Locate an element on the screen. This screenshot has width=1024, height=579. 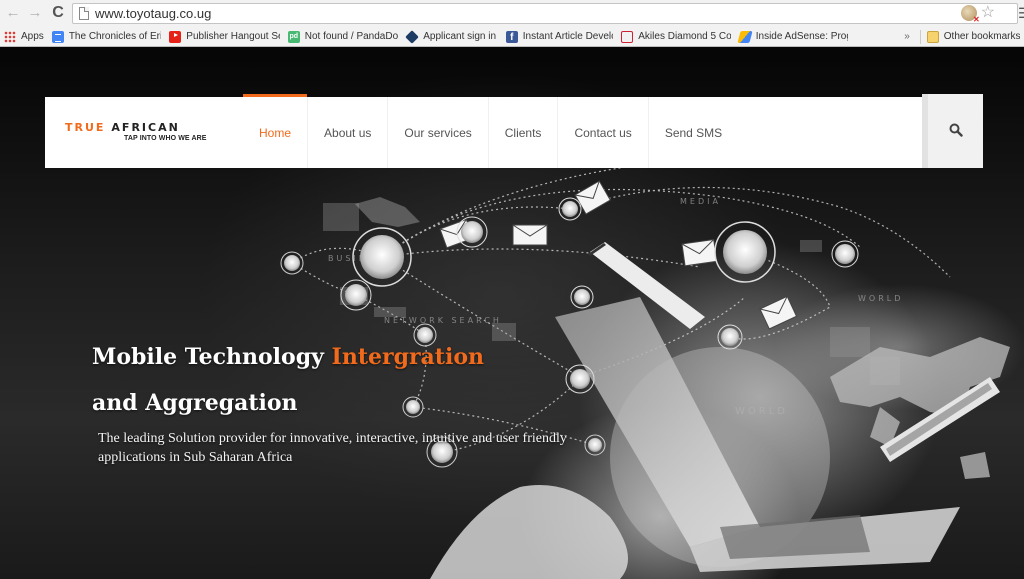
nav-about-us: About us is located at coordinates (348, 132).